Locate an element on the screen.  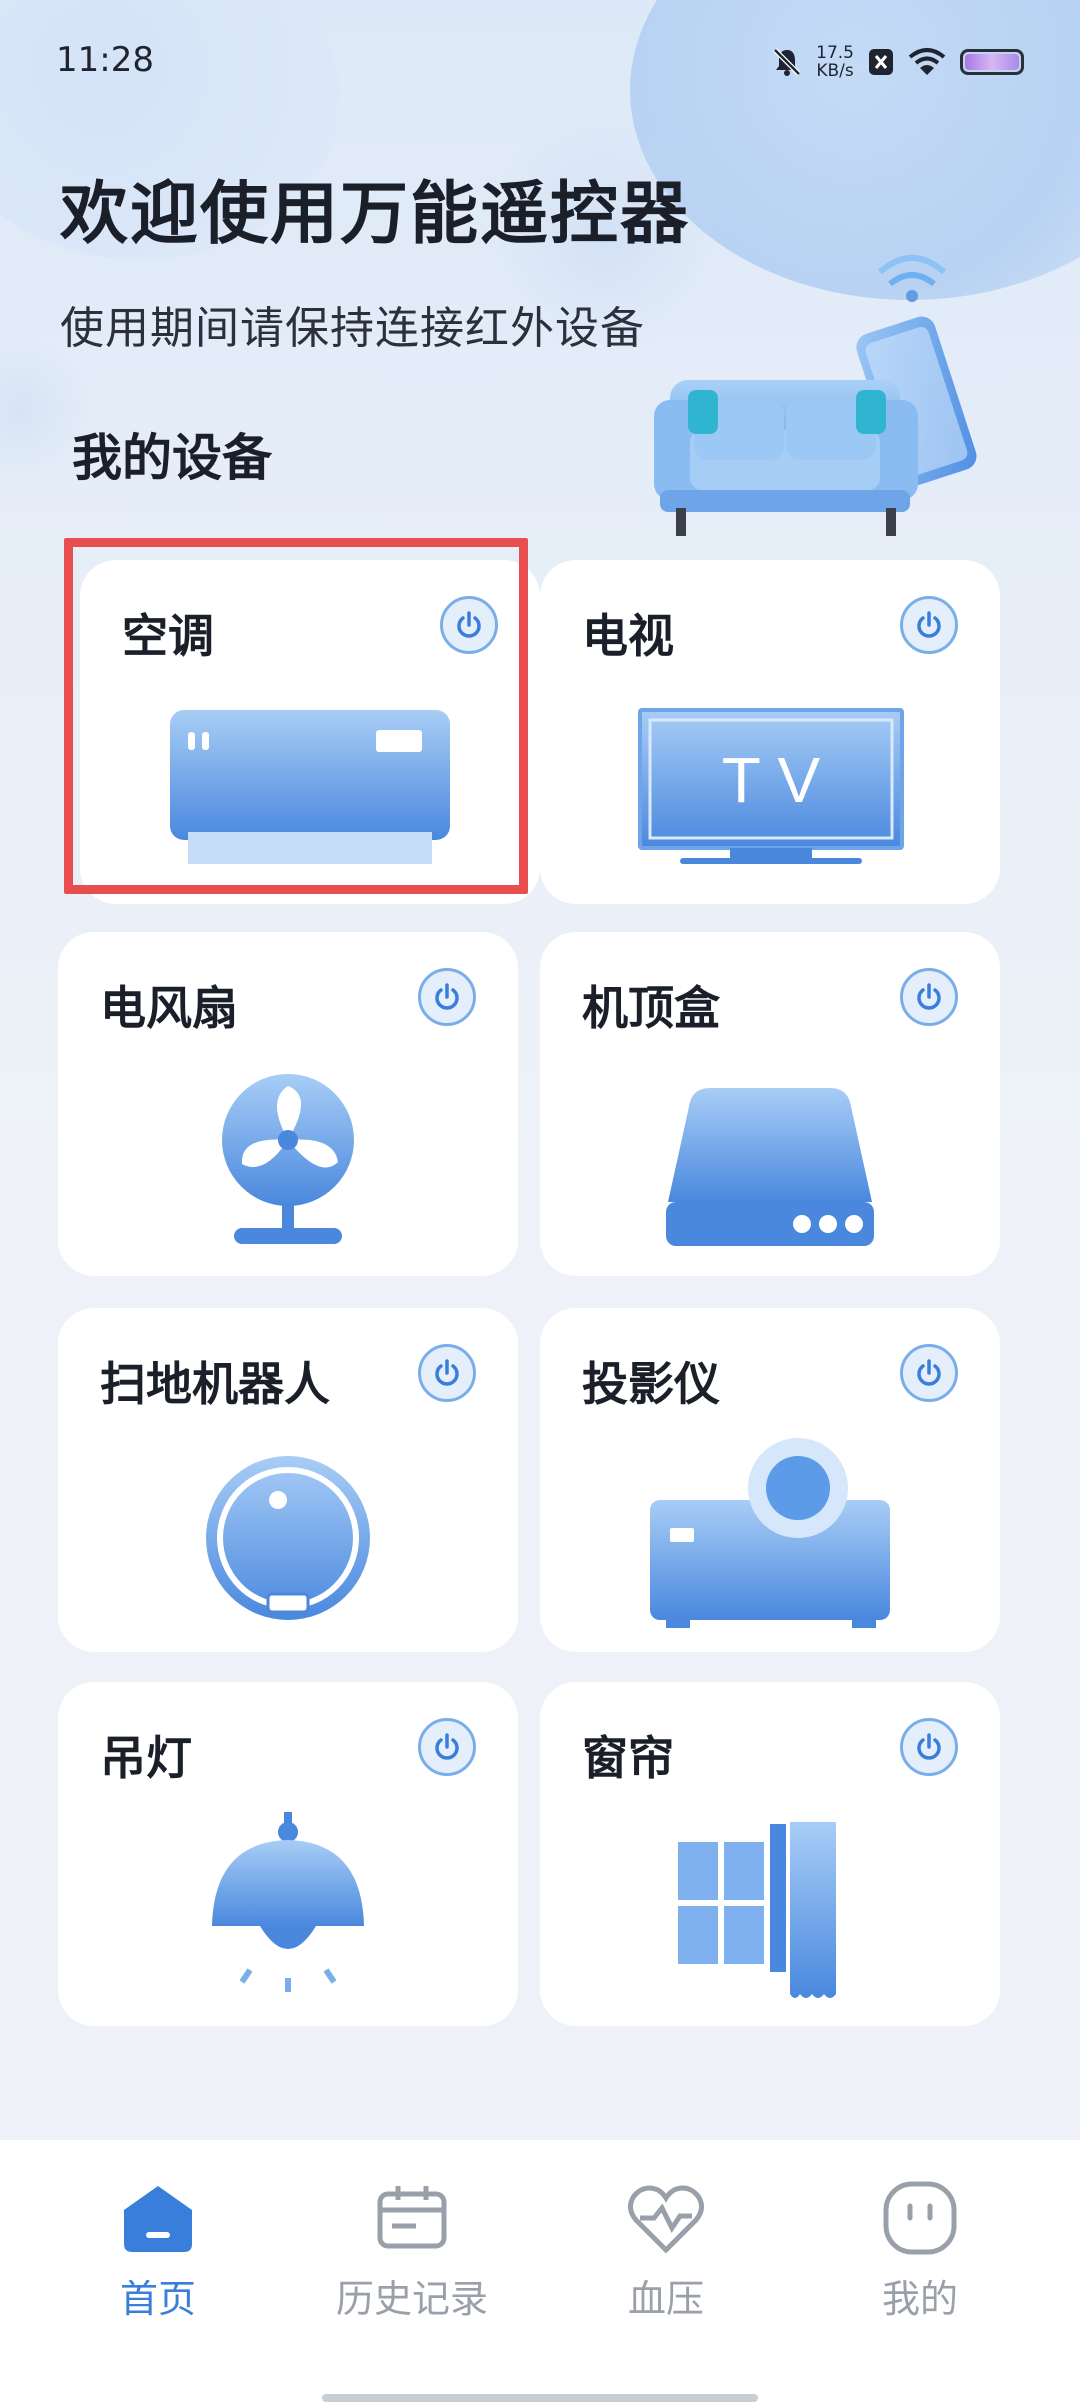
bottom-tab-bar: 首页 历史记录 血压 我的 is located at coordinates (540, 2274).